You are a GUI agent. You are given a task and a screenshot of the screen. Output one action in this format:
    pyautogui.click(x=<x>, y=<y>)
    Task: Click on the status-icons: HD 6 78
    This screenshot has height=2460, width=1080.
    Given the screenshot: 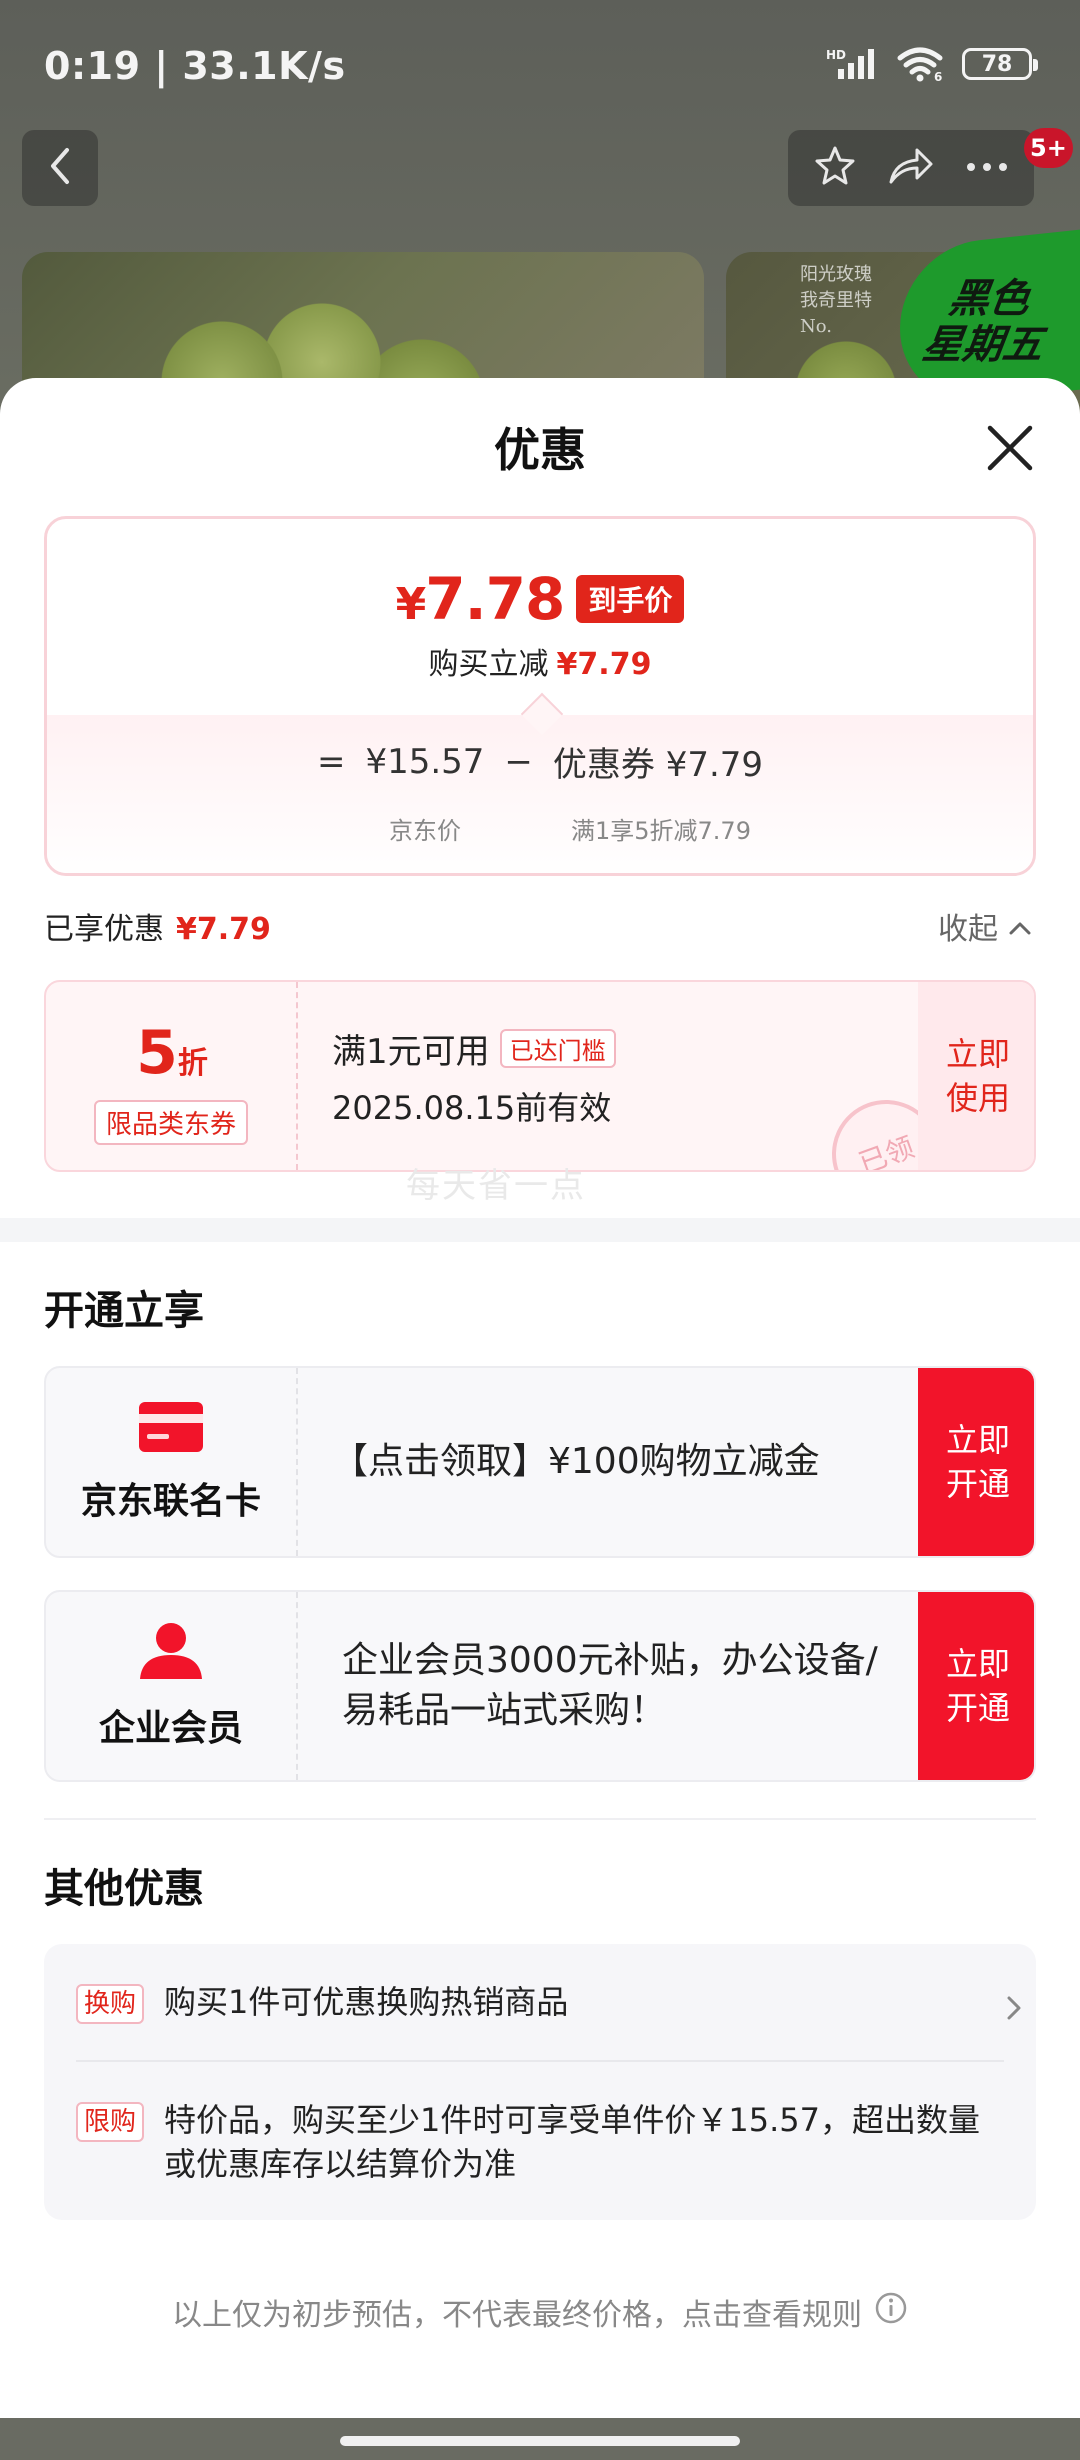 What is the action you would take?
    pyautogui.click(x=932, y=64)
    